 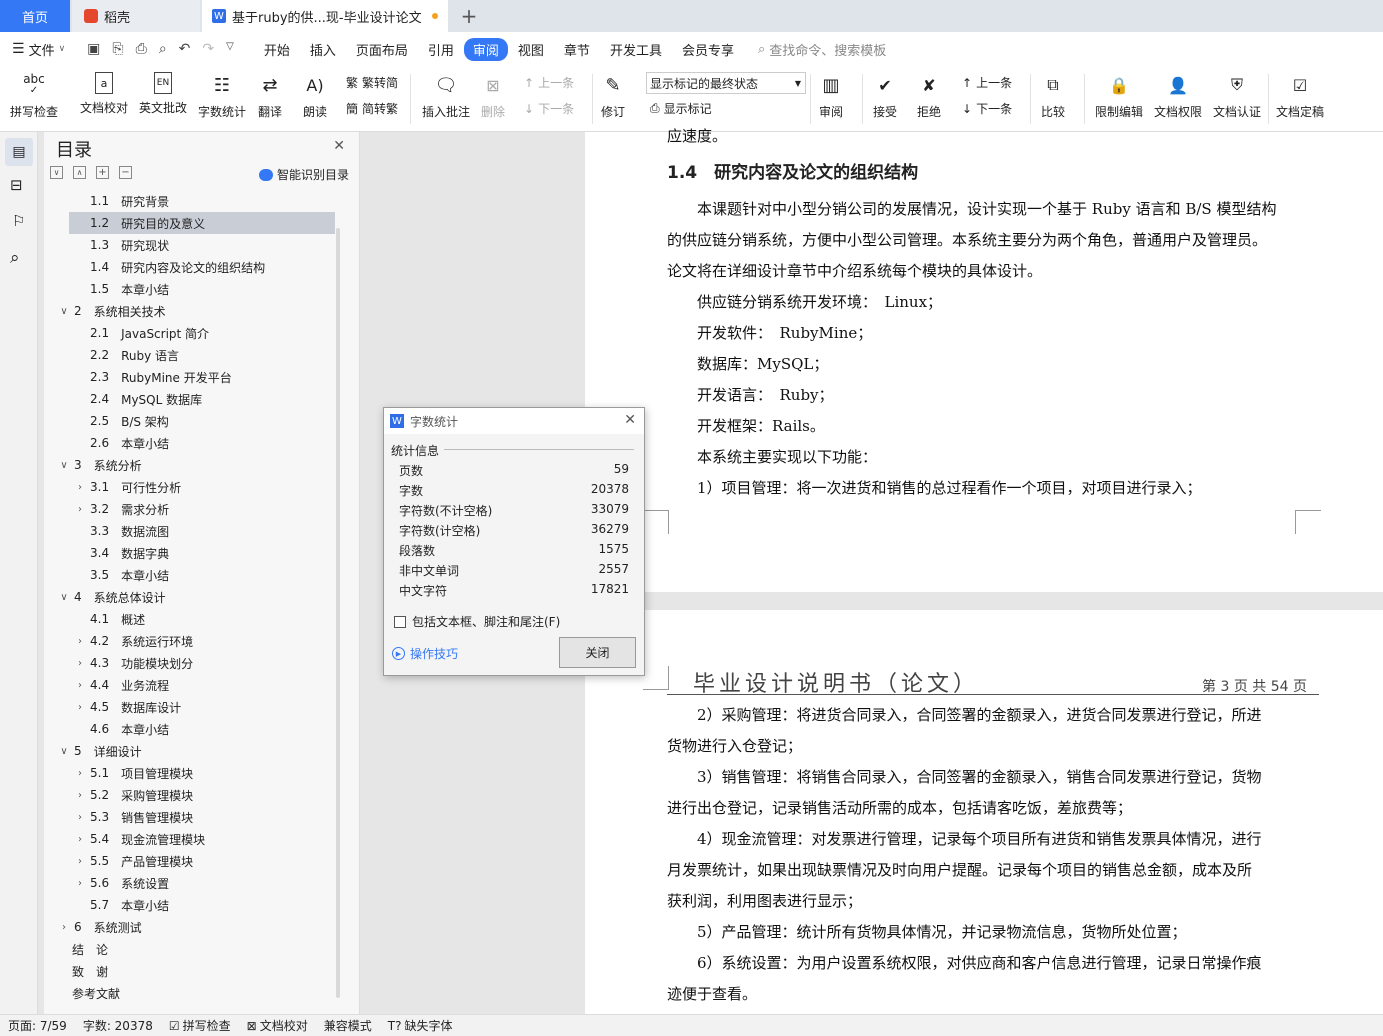 What do you see at coordinates (18, 221) in the screenshot?
I see `bookmark-icon: ⚐` at bounding box center [18, 221].